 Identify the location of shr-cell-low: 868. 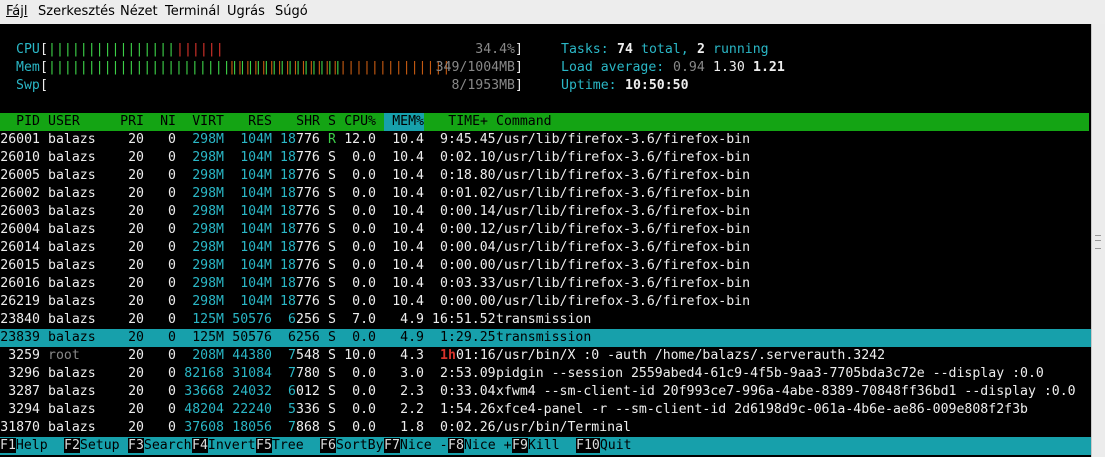
(308, 427).